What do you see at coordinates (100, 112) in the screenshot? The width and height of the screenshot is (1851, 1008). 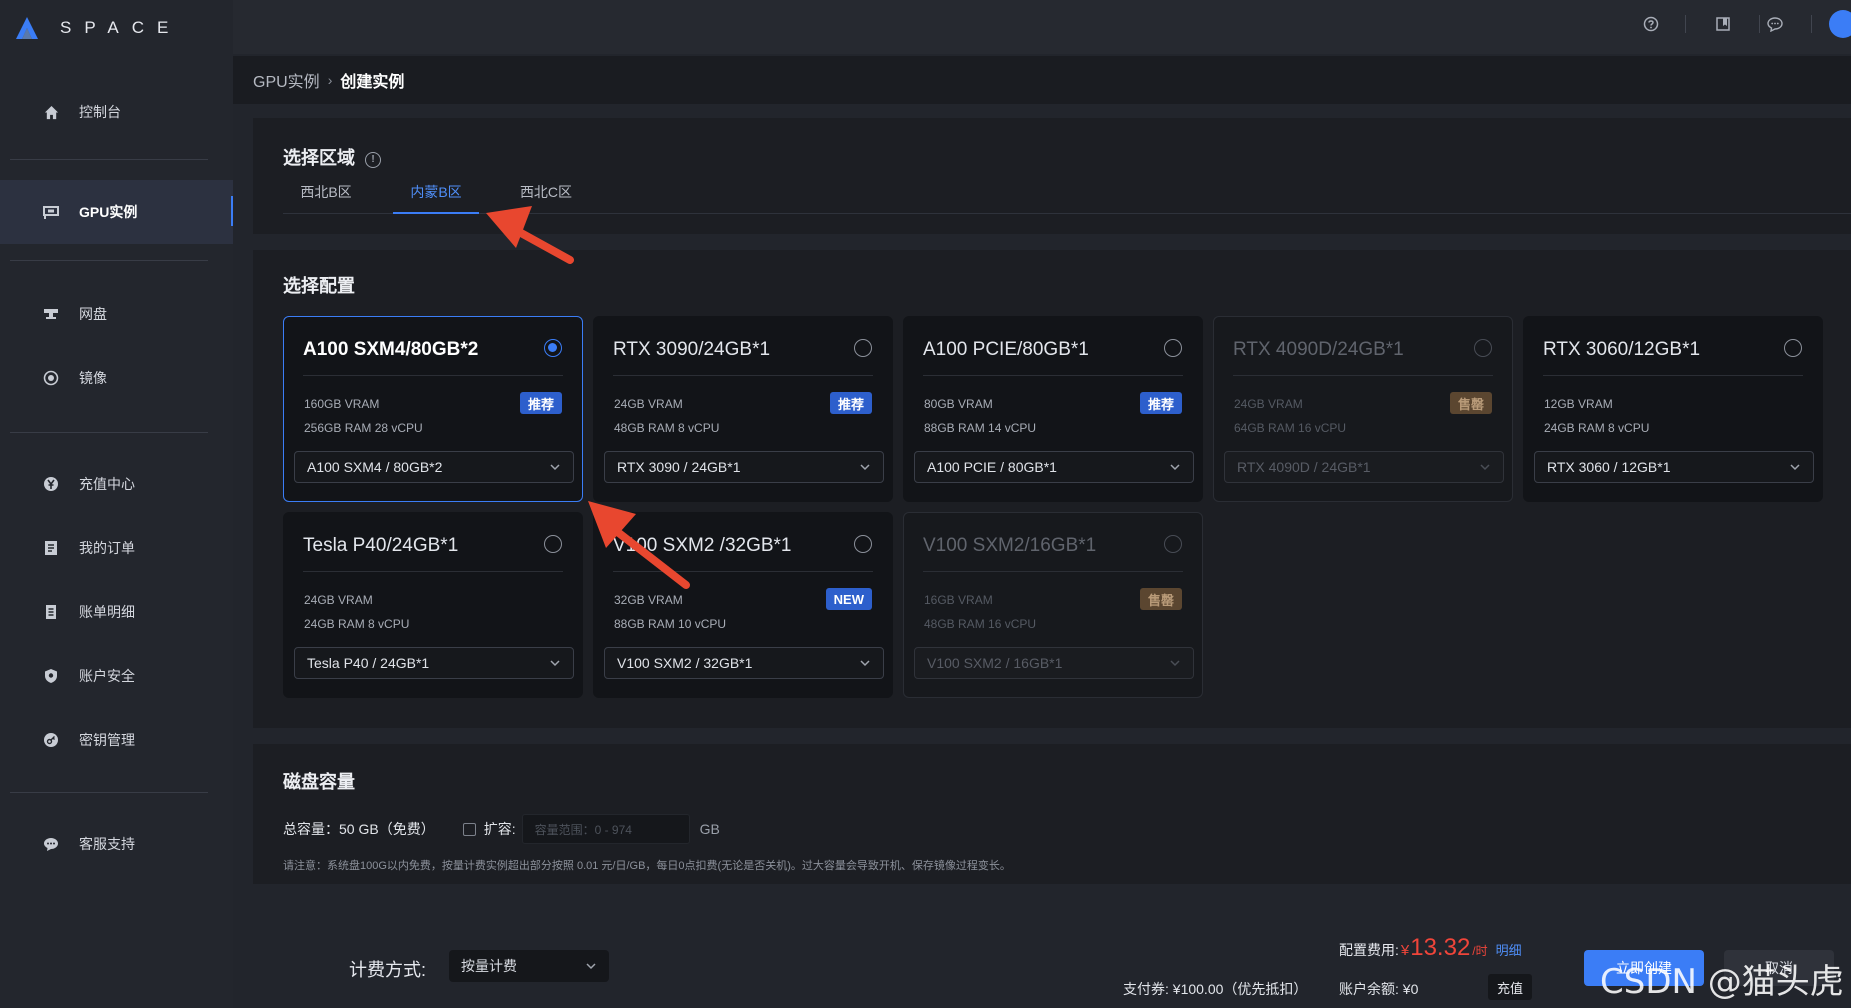 I see `sidebar-item-label: 控制台` at bounding box center [100, 112].